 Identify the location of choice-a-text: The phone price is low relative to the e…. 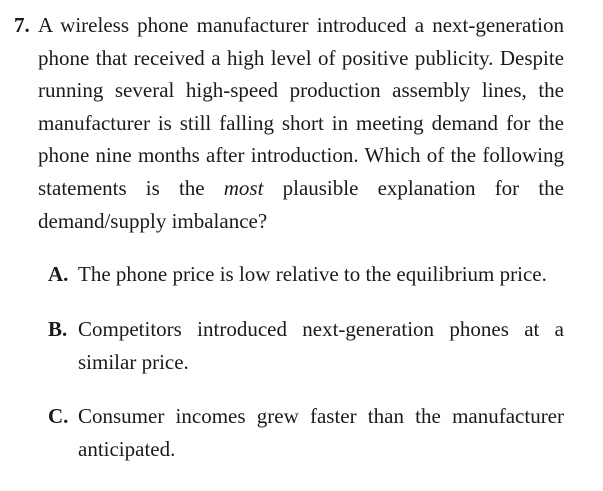
(312, 274).